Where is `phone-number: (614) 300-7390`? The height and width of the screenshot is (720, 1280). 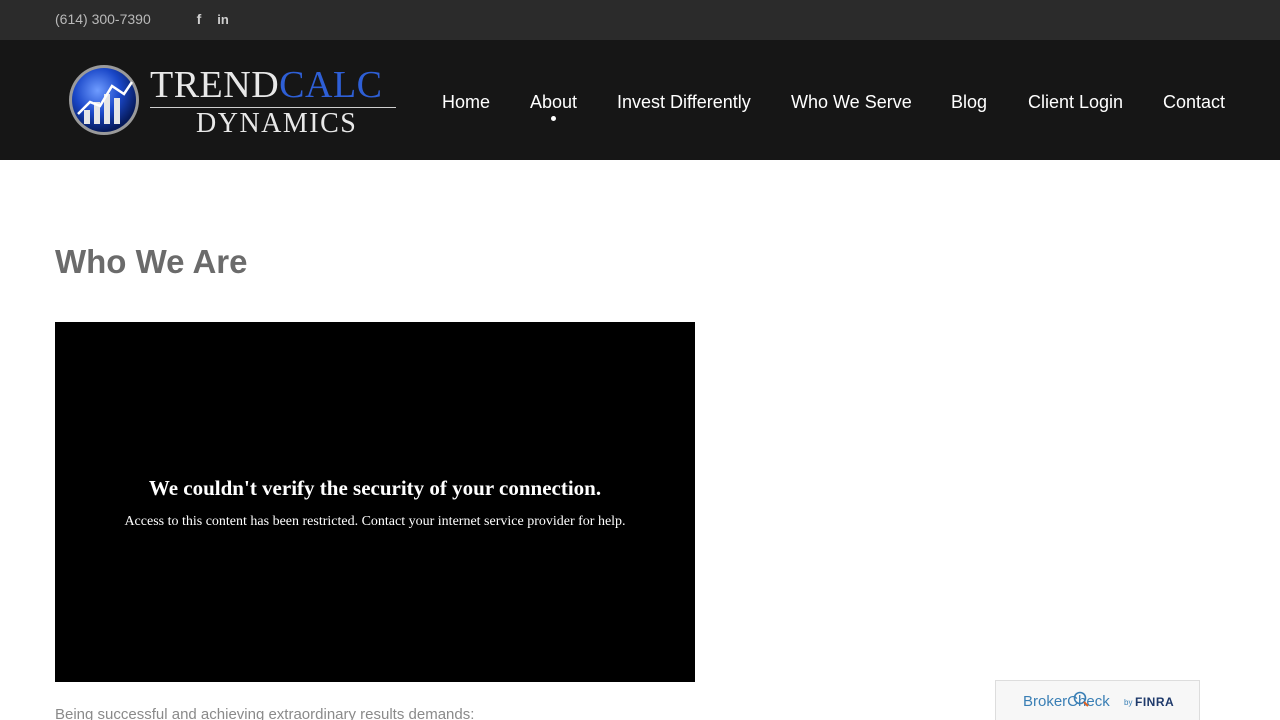
phone-number: (614) 300-7390 is located at coordinates (103, 19).